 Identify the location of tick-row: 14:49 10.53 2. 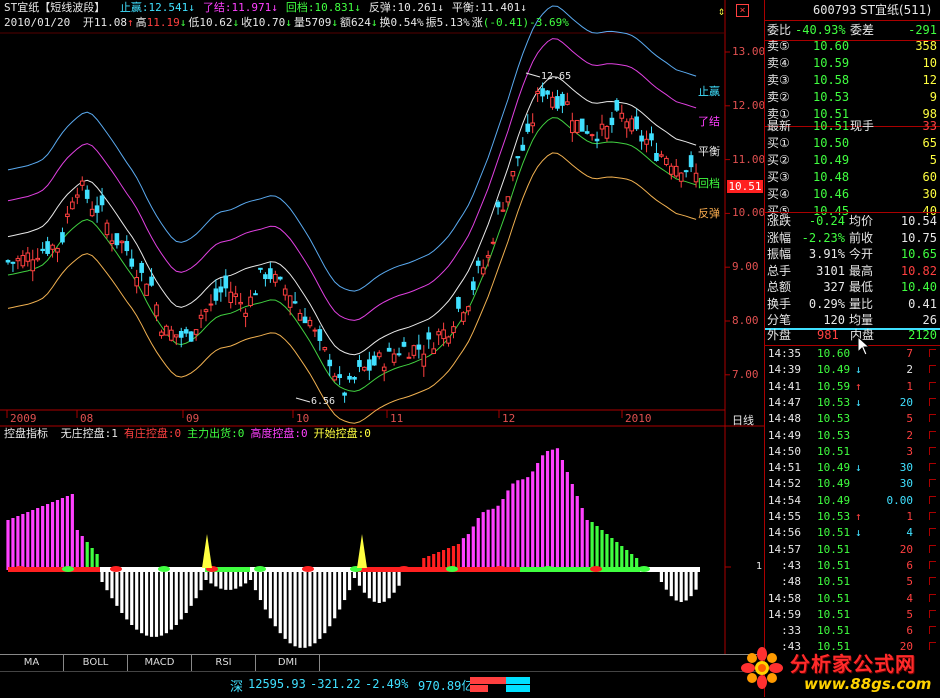
(840, 435).